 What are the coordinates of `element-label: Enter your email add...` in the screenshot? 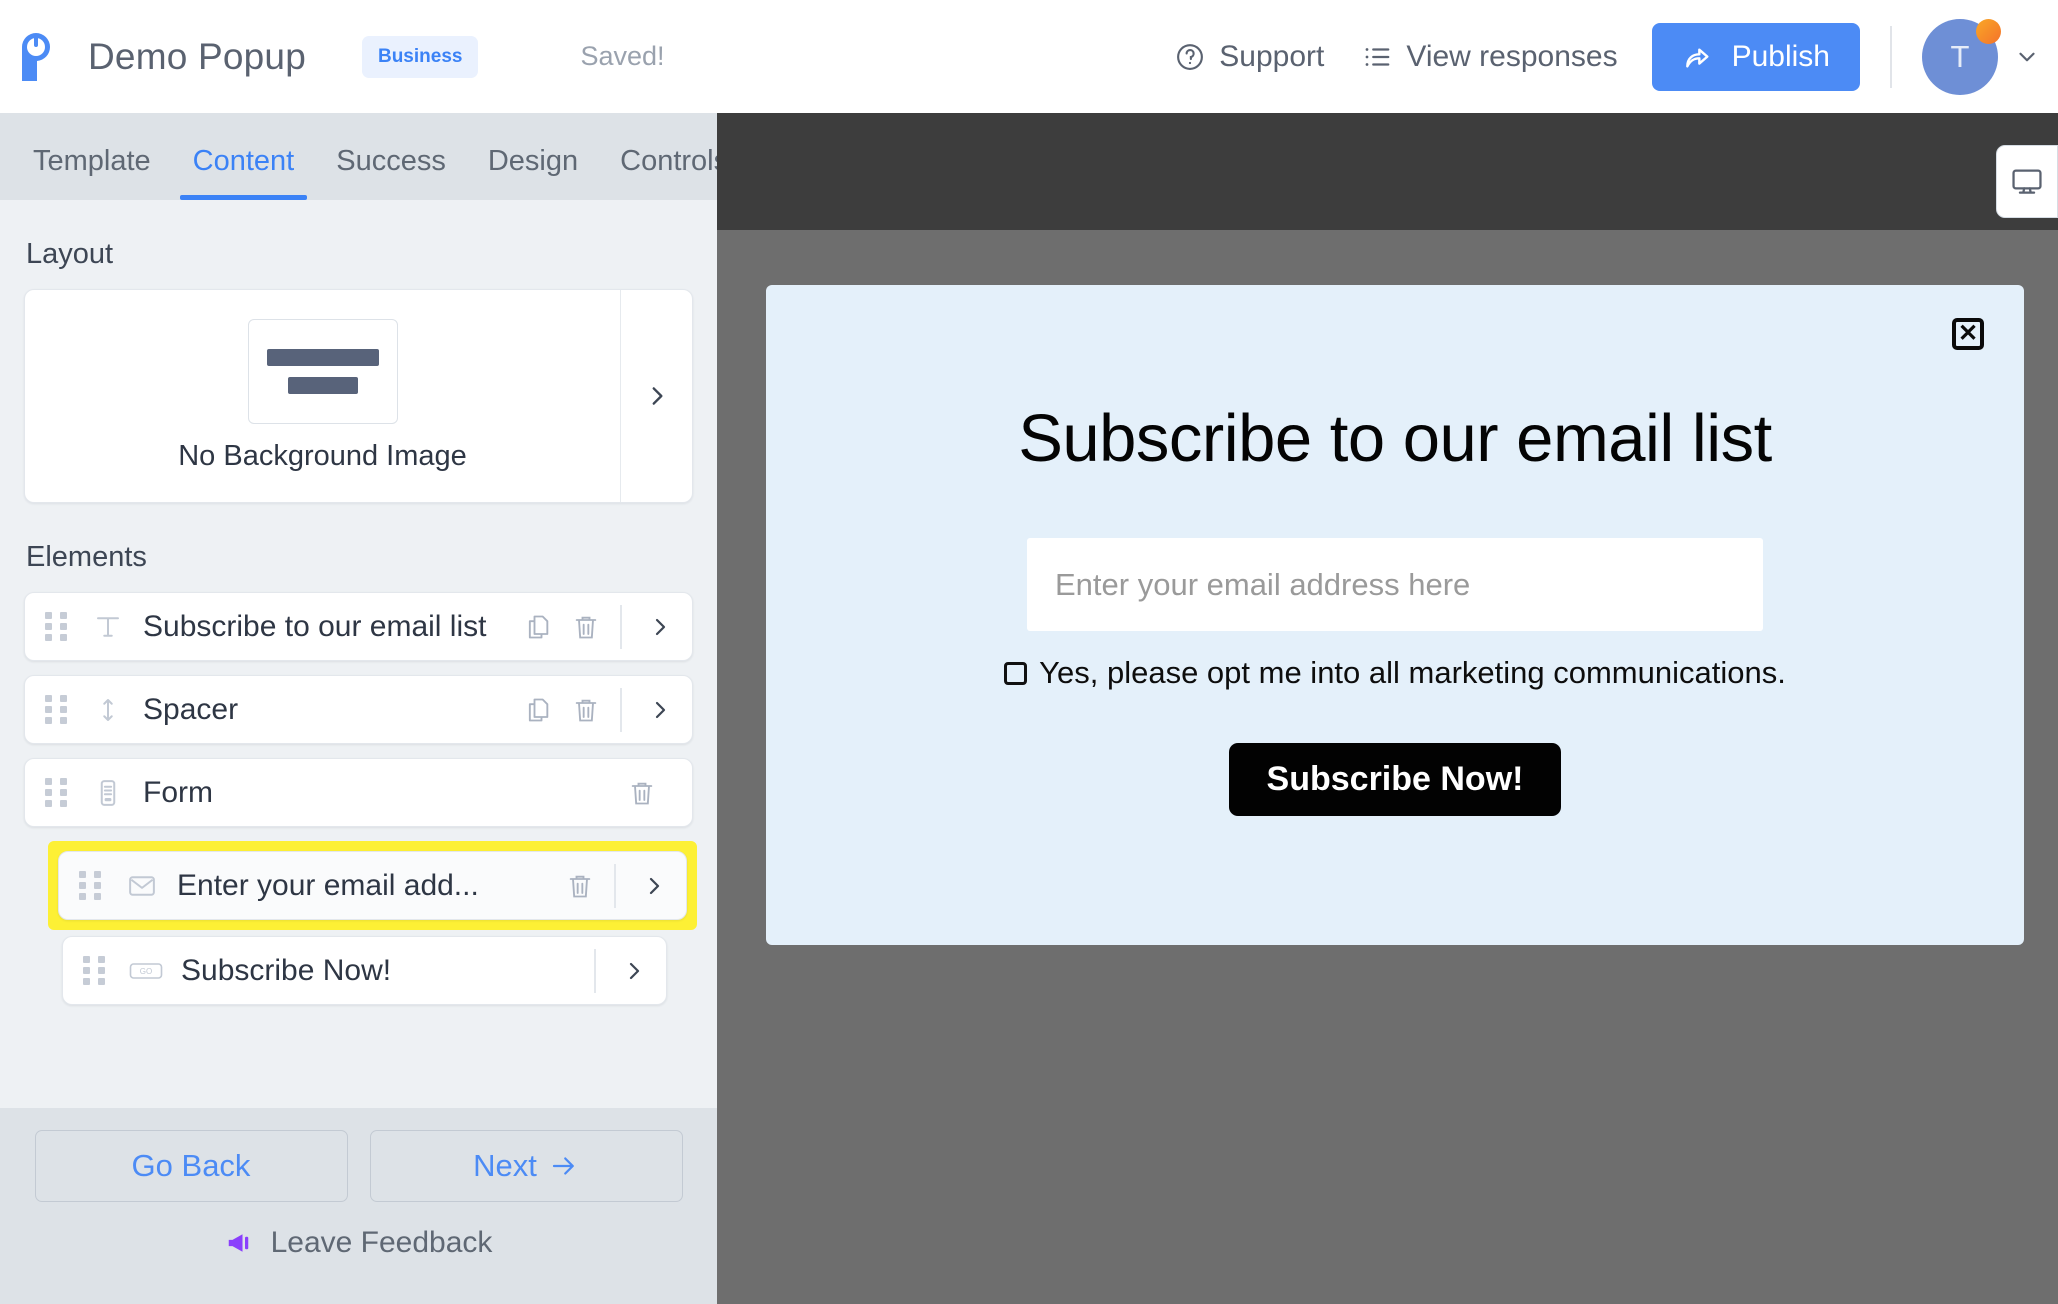 It's located at (328, 885).